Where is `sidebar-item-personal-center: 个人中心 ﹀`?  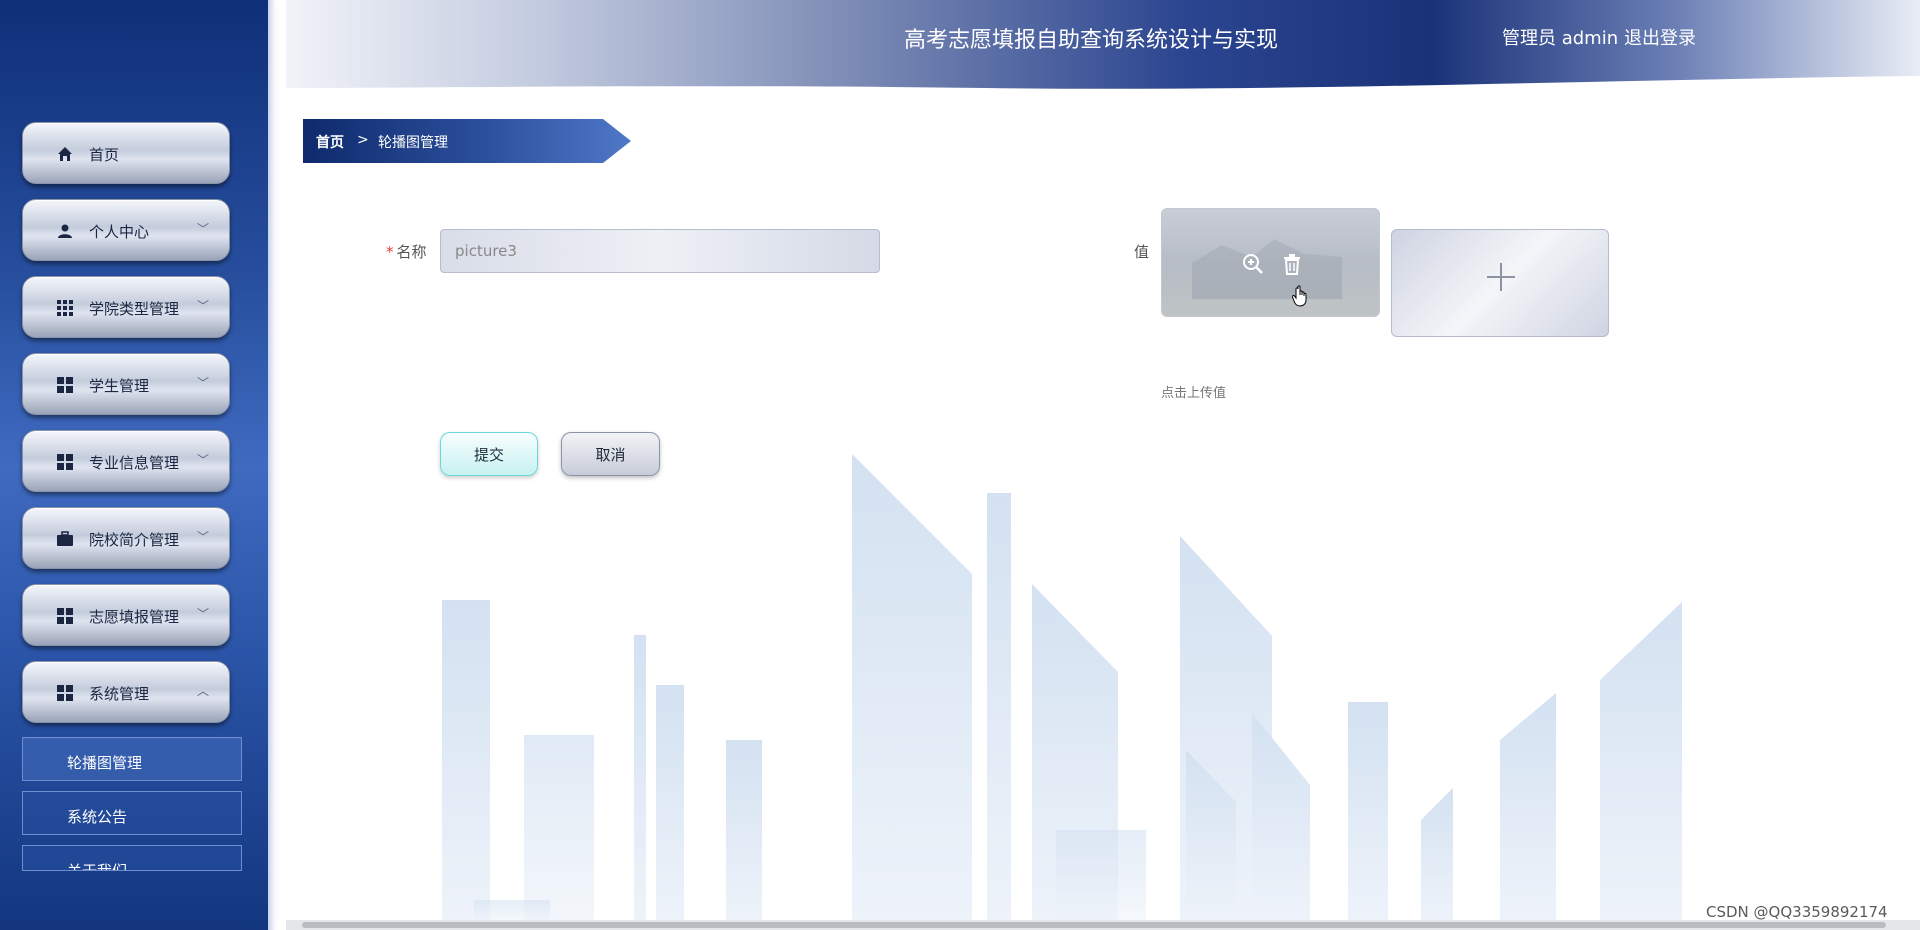
sidebar-item-personal-center: 个人中心 ﹀ is located at coordinates (126, 230).